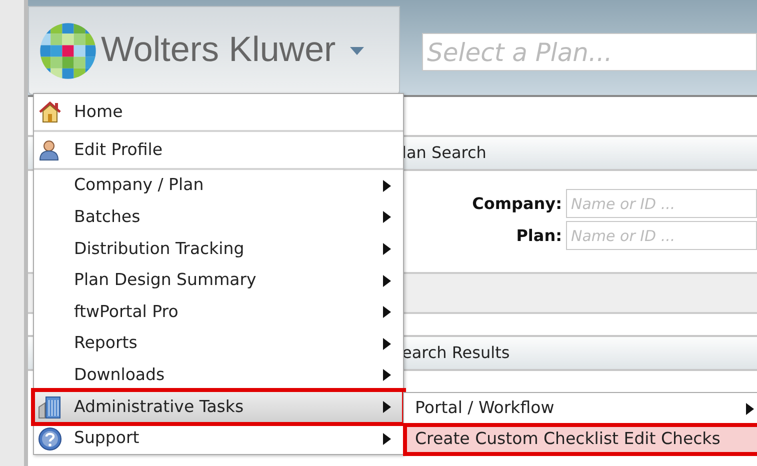 The height and width of the screenshot is (466, 757). What do you see at coordinates (49, 150) in the screenshot?
I see `person-icon` at bounding box center [49, 150].